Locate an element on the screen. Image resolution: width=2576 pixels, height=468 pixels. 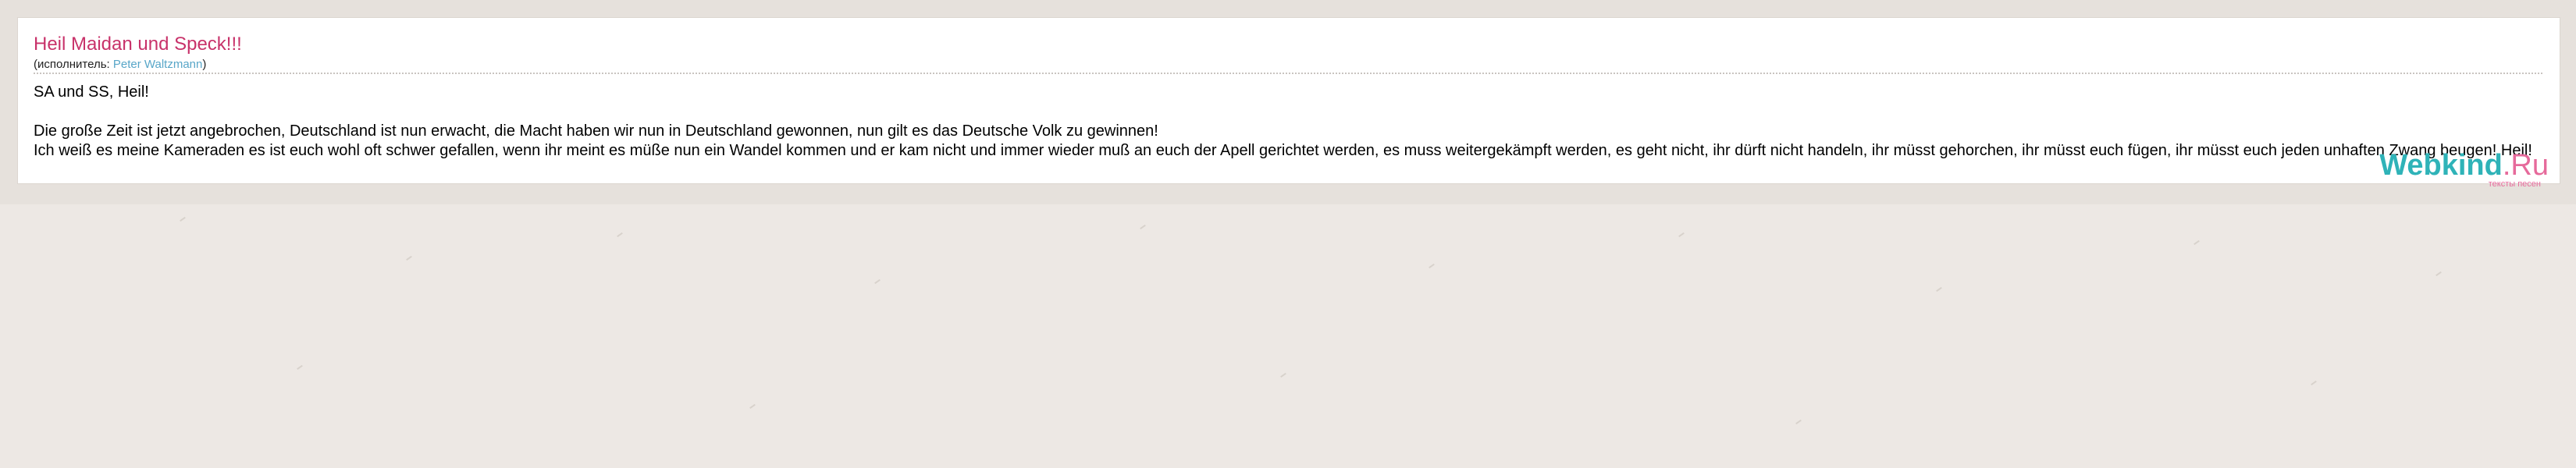
webkind-logo: Webkind.Ru тексты песен is located at coordinates (2464, 170).